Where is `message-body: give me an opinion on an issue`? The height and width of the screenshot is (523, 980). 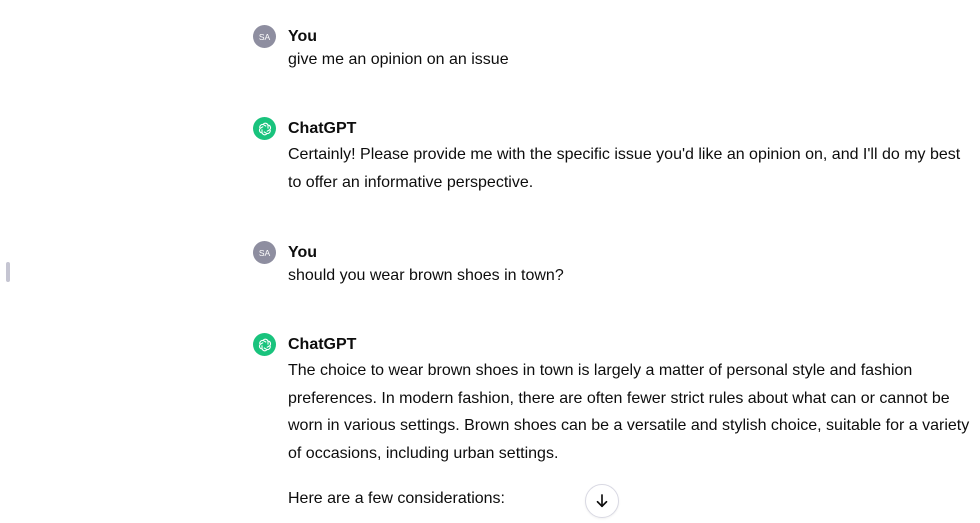 message-body: give me an opinion on an issue is located at coordinates (630, 60).